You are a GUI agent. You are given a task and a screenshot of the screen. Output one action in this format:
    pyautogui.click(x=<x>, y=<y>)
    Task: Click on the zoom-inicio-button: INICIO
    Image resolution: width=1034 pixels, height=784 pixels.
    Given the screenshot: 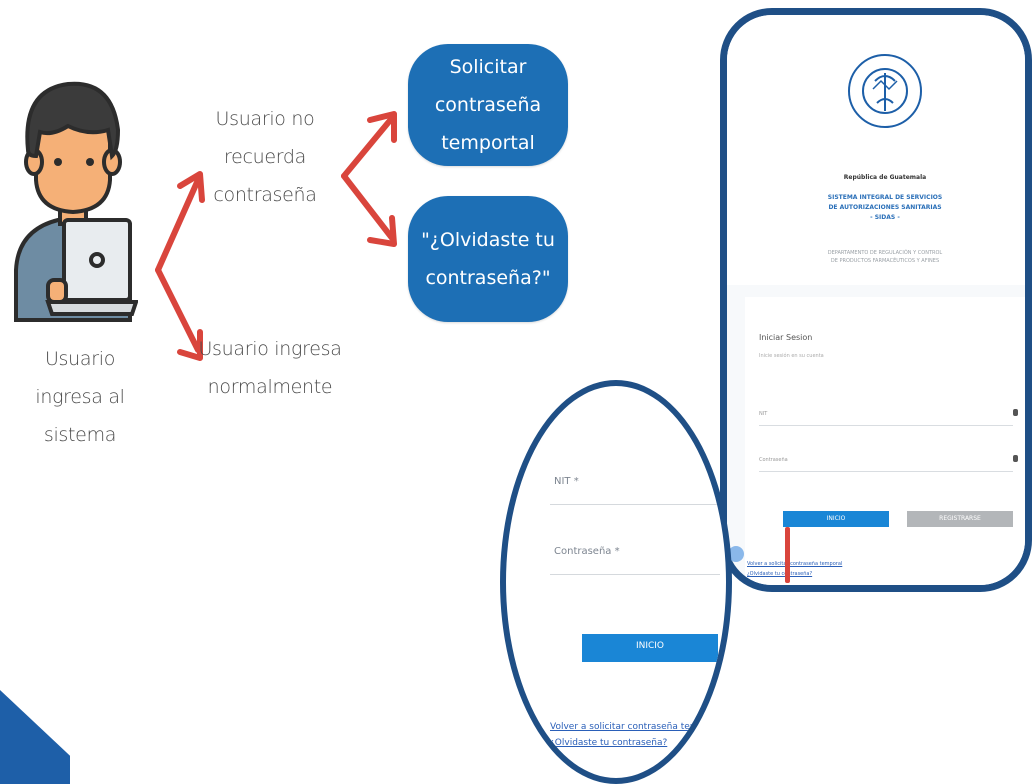 What is the action you would take?
    pyautogui.click(x=650, y=648)
    